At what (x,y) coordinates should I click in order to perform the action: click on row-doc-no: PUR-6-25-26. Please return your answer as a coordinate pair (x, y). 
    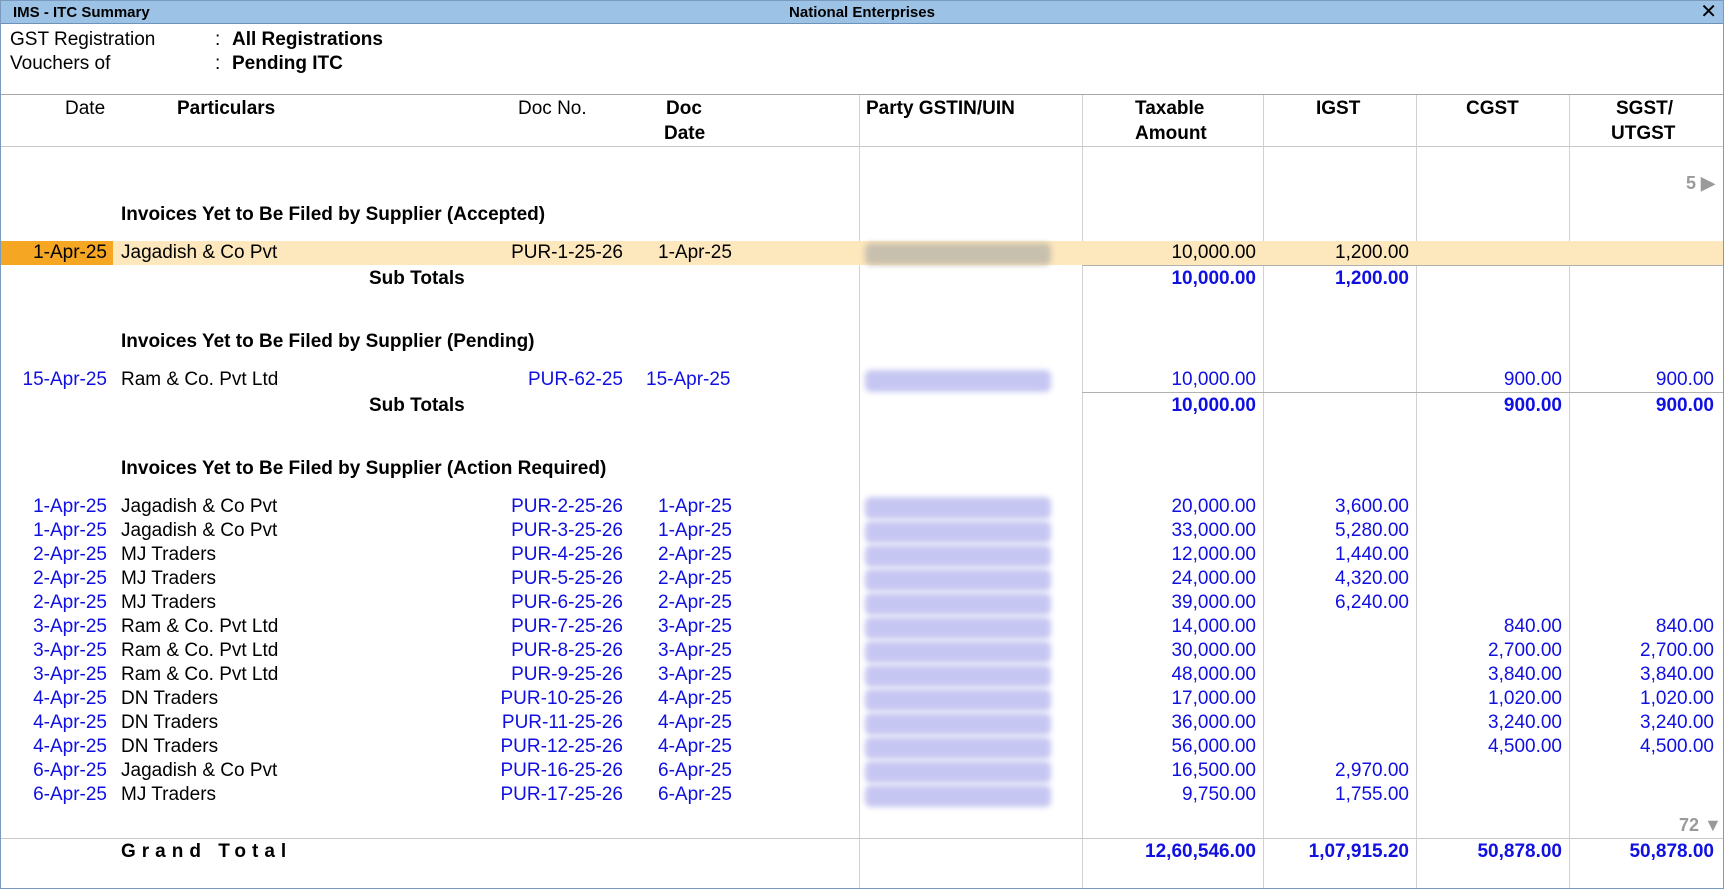
    Looking at the image, I should click on (567, 602).